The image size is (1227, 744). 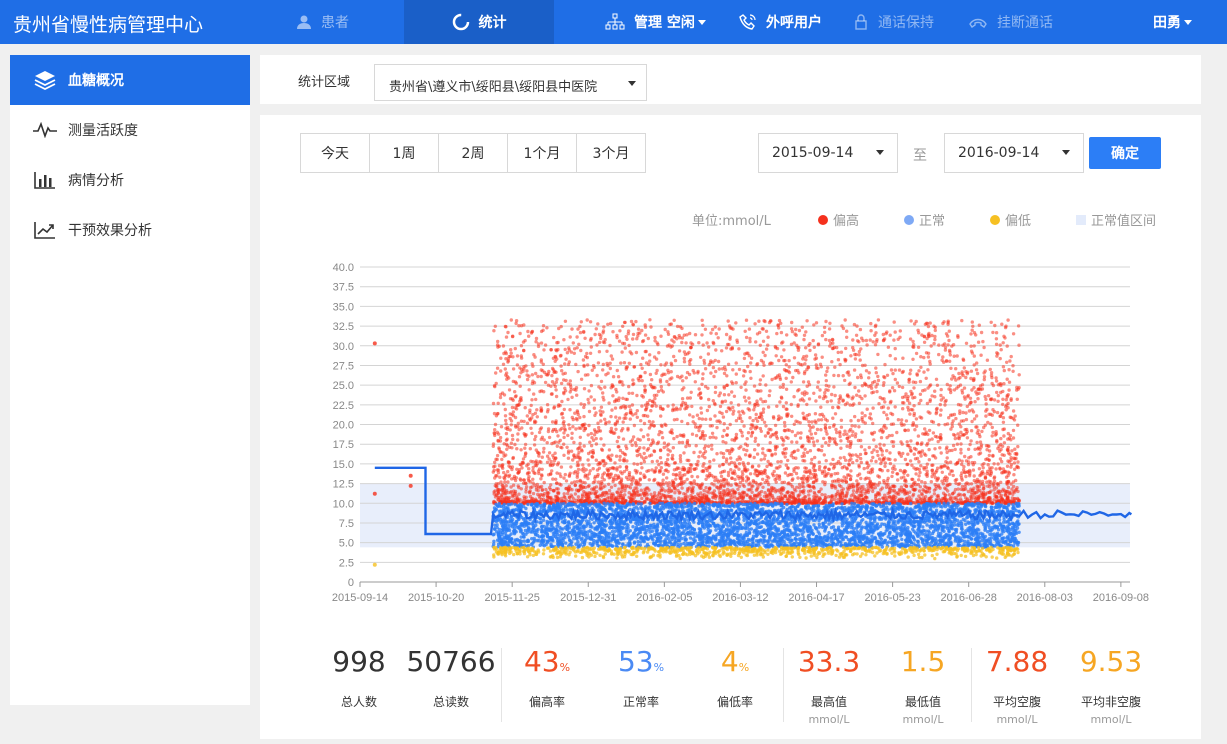 I want to click on range-3month-button: 3个月, so click(x=611, y=153).